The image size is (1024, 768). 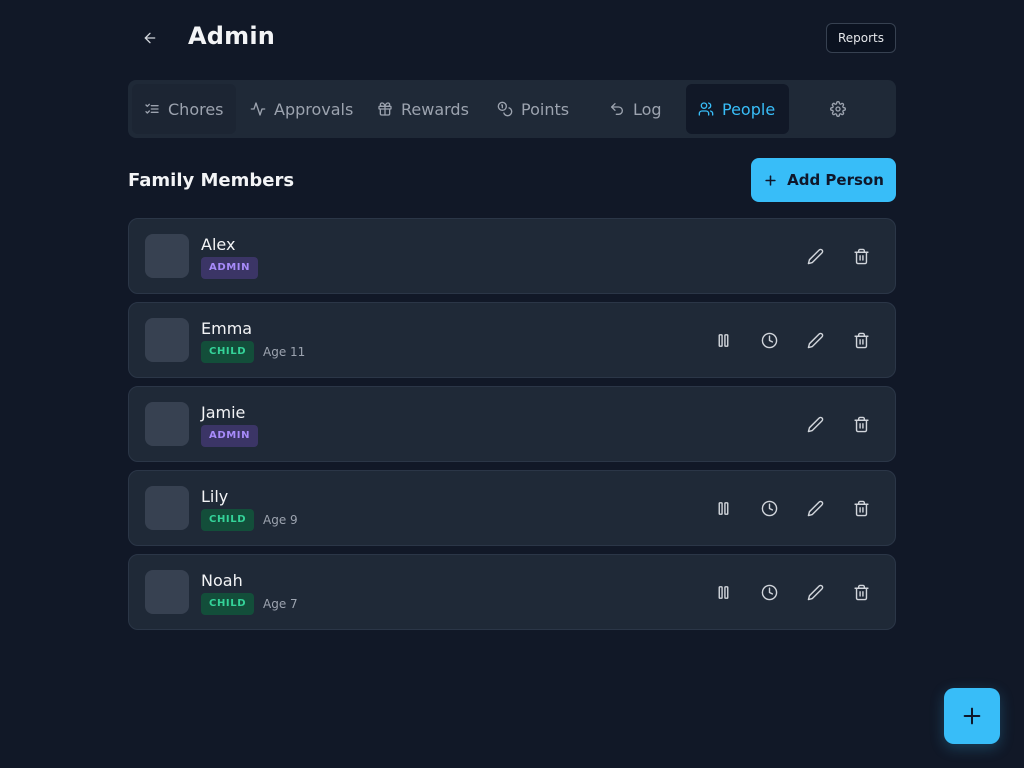 I want to click on person-name: Alex, so click(x=218, y=244).